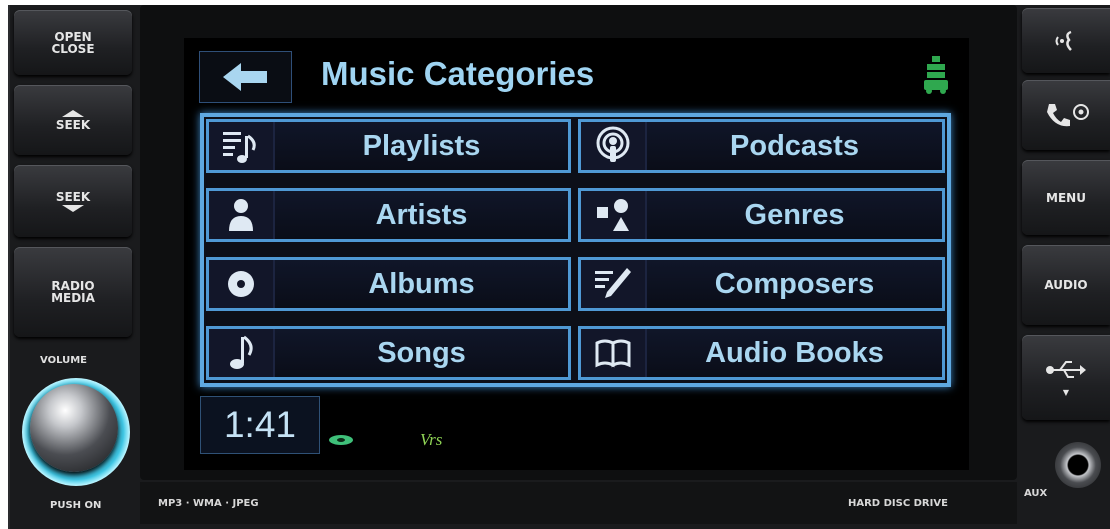 Image resolution: width=1110 pixels, height=529 pixels. What do you see at coordinates (421, 352) in the screenshot?
I see `category-label: Songs` at bounding box center [421, 352].